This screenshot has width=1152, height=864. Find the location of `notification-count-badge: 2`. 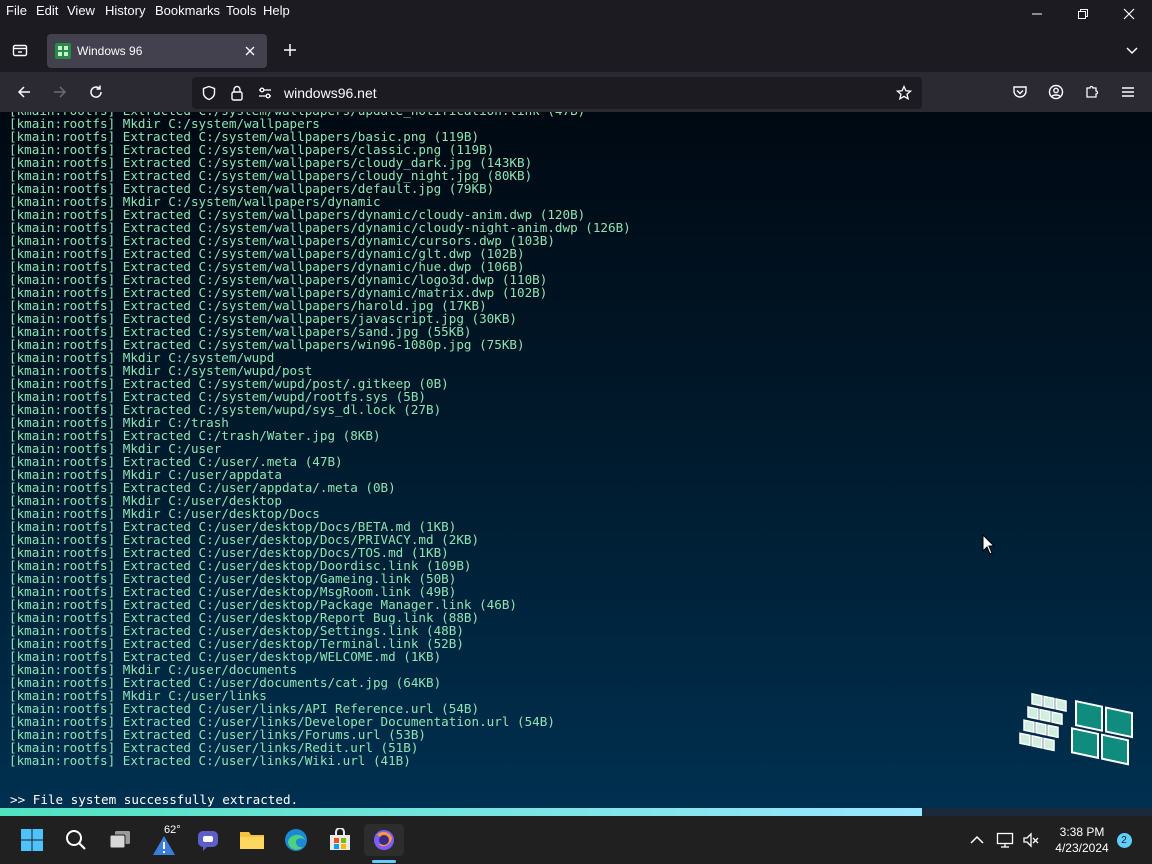

notification-count-badge: 2 is located at coordinates (1124, 840).